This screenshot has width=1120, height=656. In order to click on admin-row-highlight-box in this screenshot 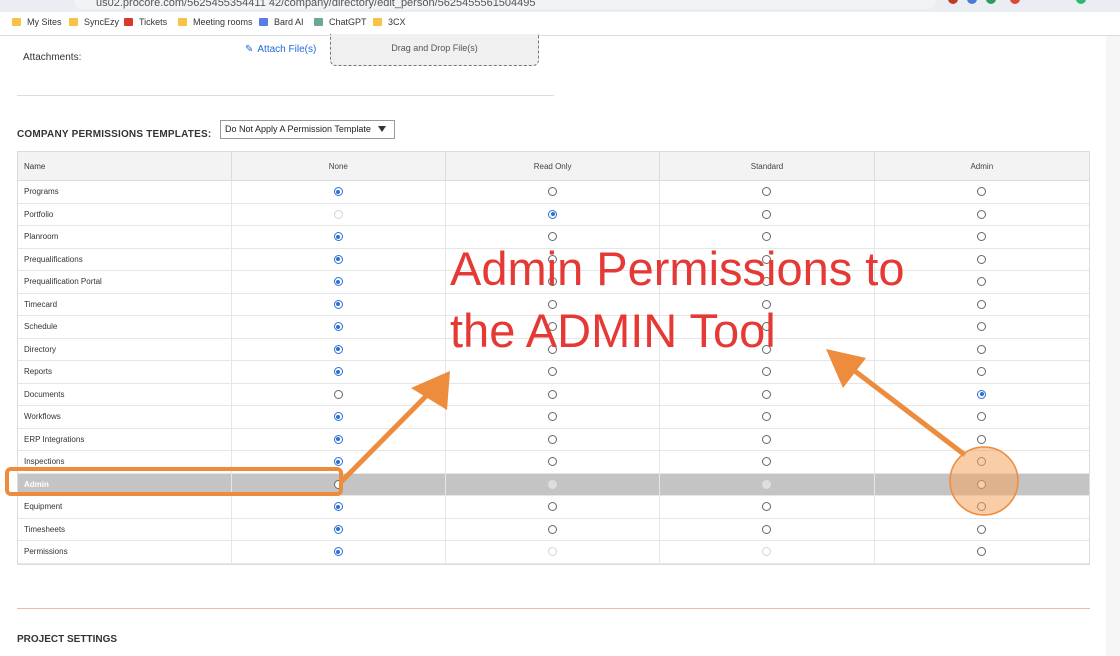, I will do `click(174, 481)`.